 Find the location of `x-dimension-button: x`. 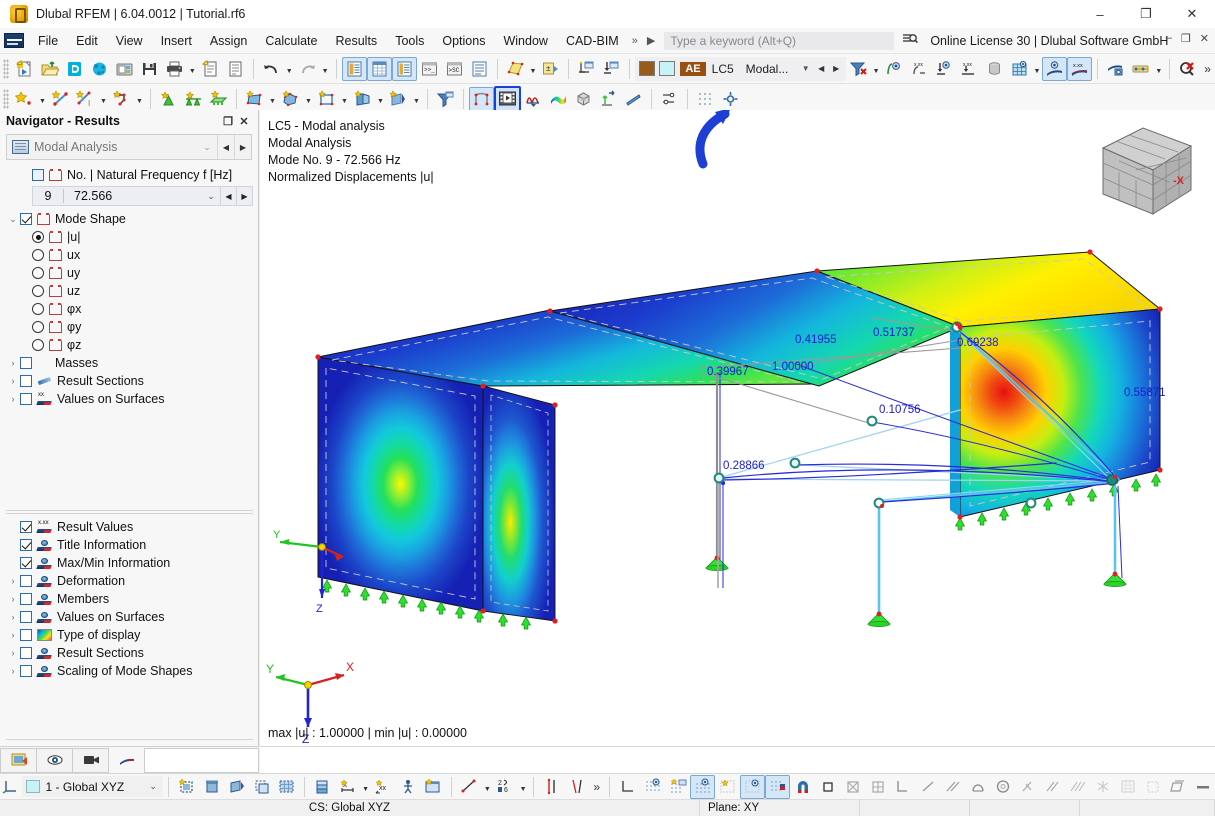

x-dimension-button: x is located at coordinates (347, 787).